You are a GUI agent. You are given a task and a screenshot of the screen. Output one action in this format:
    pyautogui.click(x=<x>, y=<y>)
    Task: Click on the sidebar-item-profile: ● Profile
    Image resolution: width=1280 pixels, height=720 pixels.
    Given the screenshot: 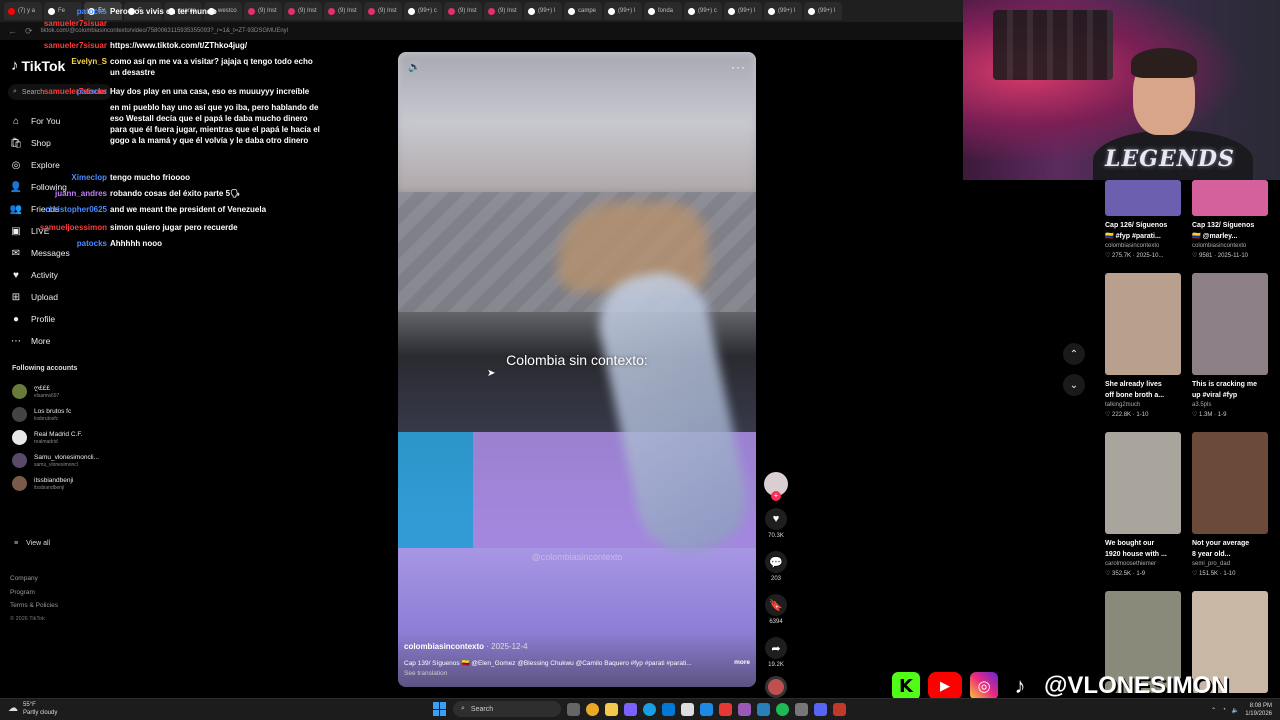 What is the action you would take?
    pyautogui.click(x=40, y=319)
    